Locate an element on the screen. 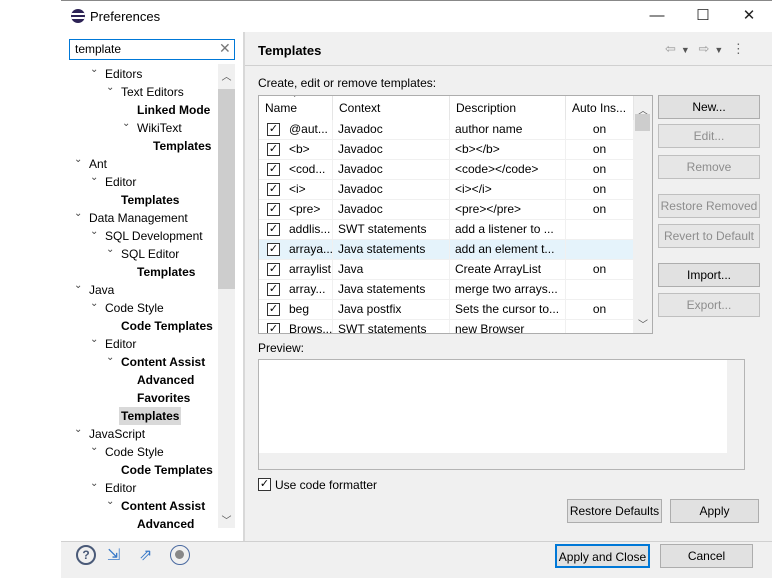 The image size is (772, 578). restore-defaults-button: Restore Defaults is located at coordinates (614, 511).